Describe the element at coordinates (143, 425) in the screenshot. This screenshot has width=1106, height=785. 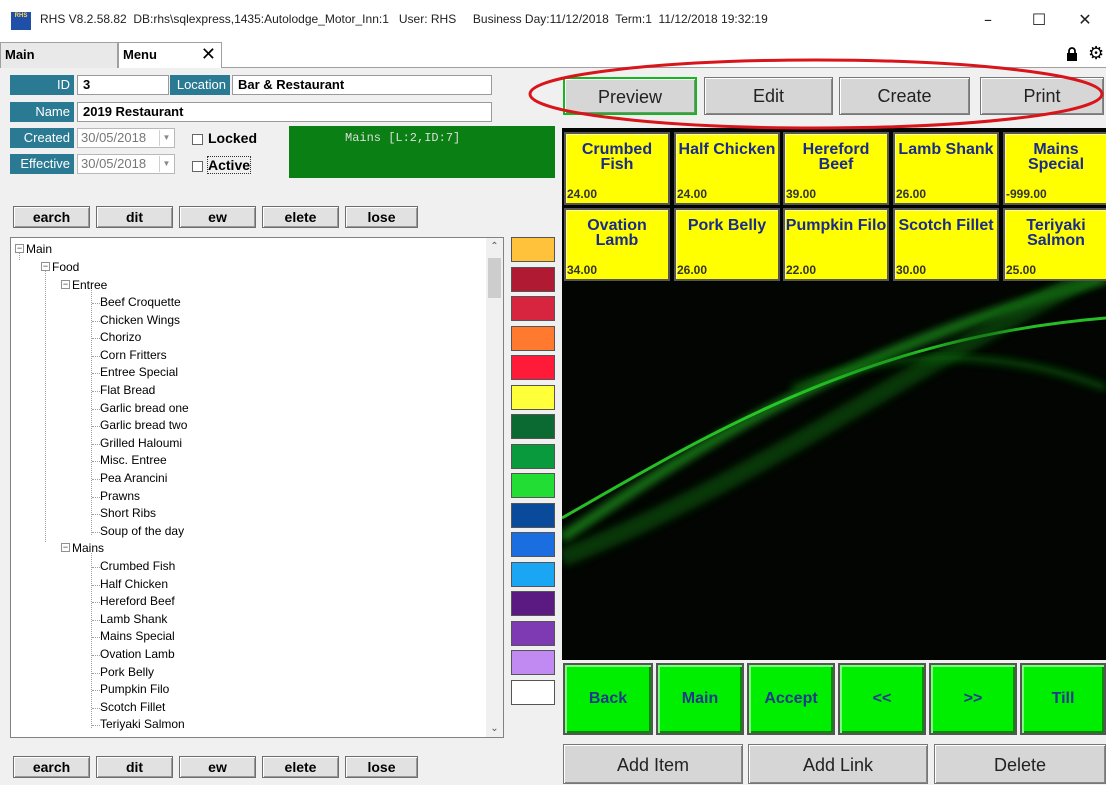
I see `tree-item: Garlic bread two` at that location.